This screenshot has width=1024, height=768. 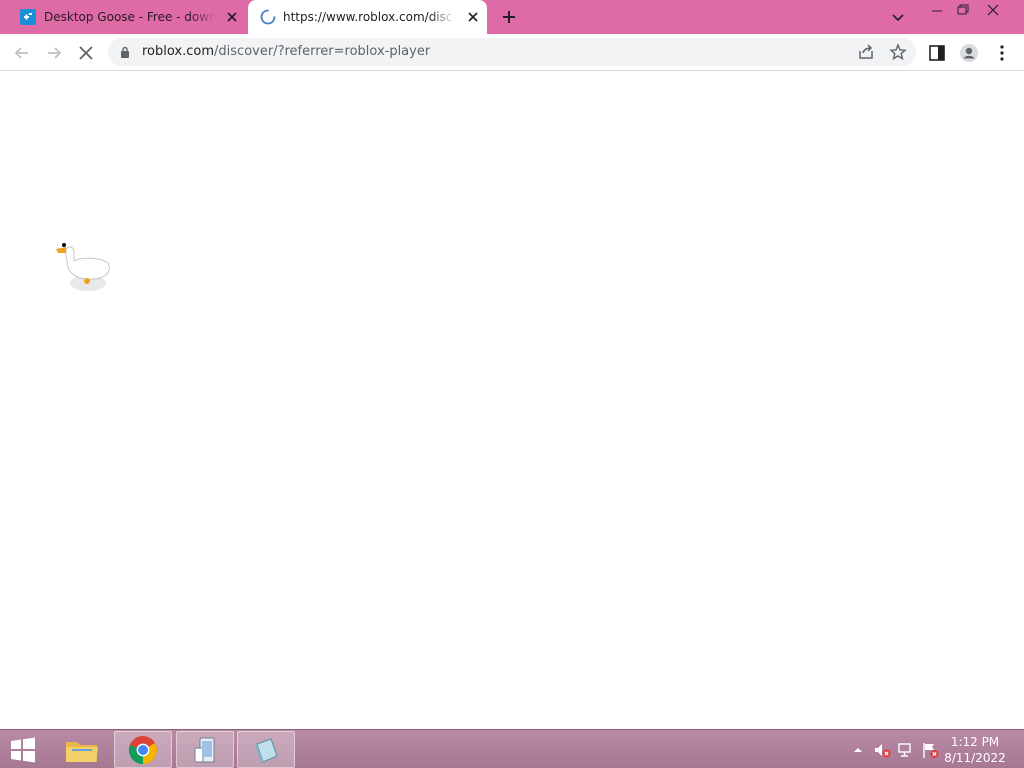 I want to click on goose-icon, so click(x=82, y=267).